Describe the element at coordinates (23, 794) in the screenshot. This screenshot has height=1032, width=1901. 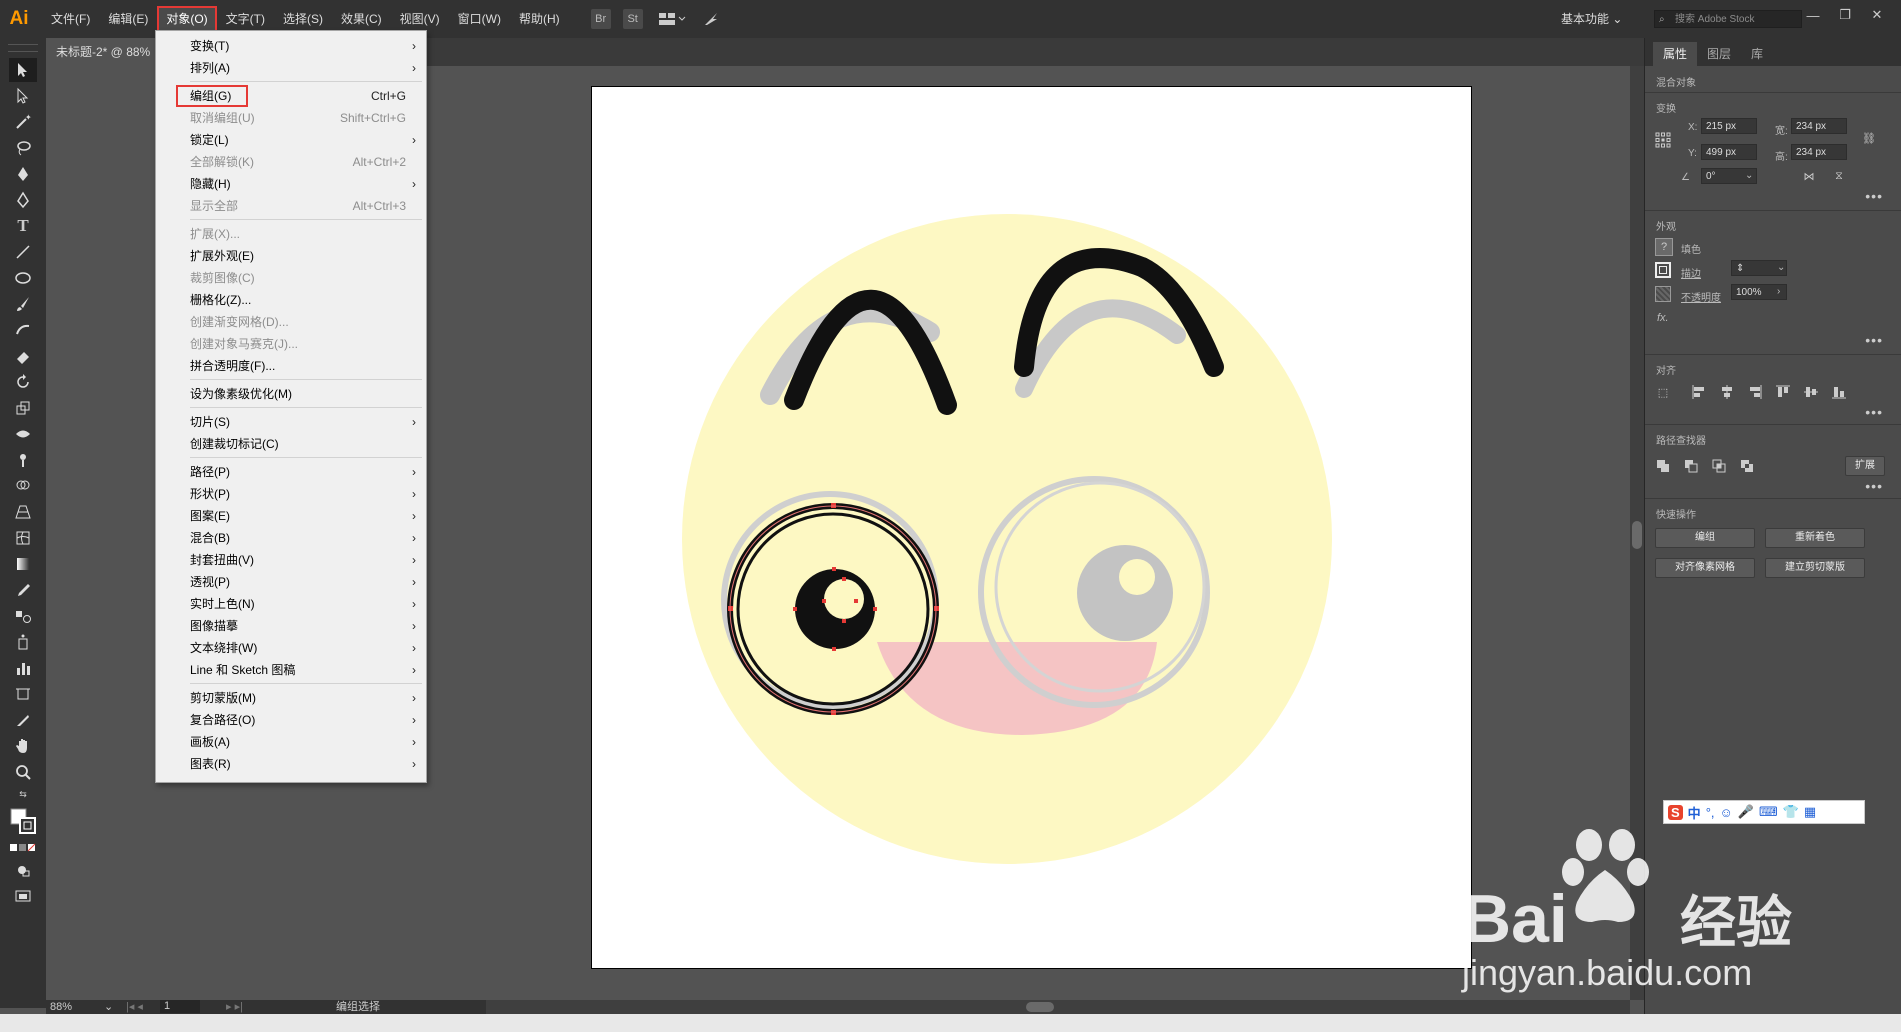
I see `swap-fill-stroke-icon: ⇆` at that location.